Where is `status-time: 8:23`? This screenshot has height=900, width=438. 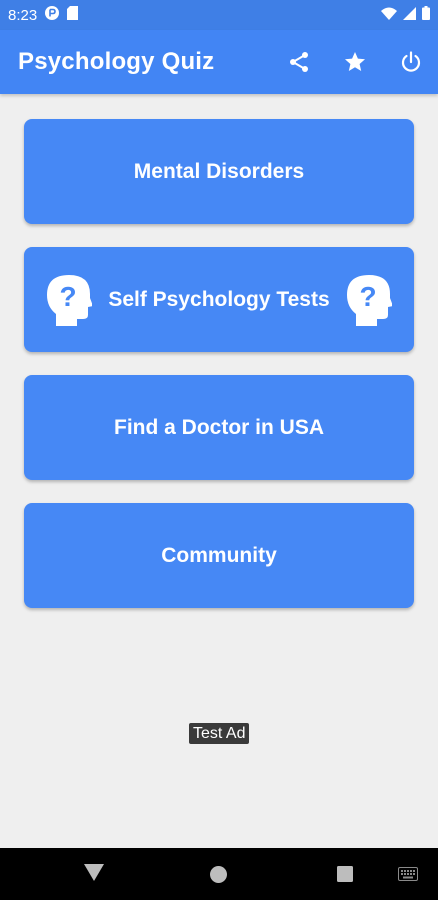 status-time: 8:23 is located at coordinates (23, 15).